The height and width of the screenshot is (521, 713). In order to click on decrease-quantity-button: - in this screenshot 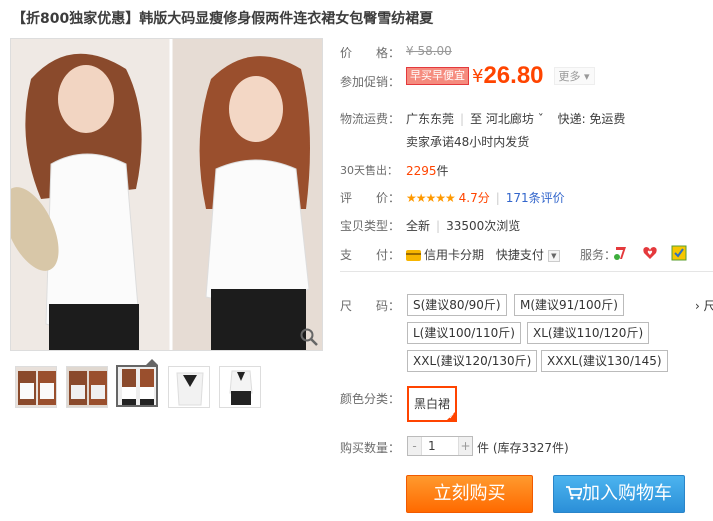, I will do `click(415, 446)`.